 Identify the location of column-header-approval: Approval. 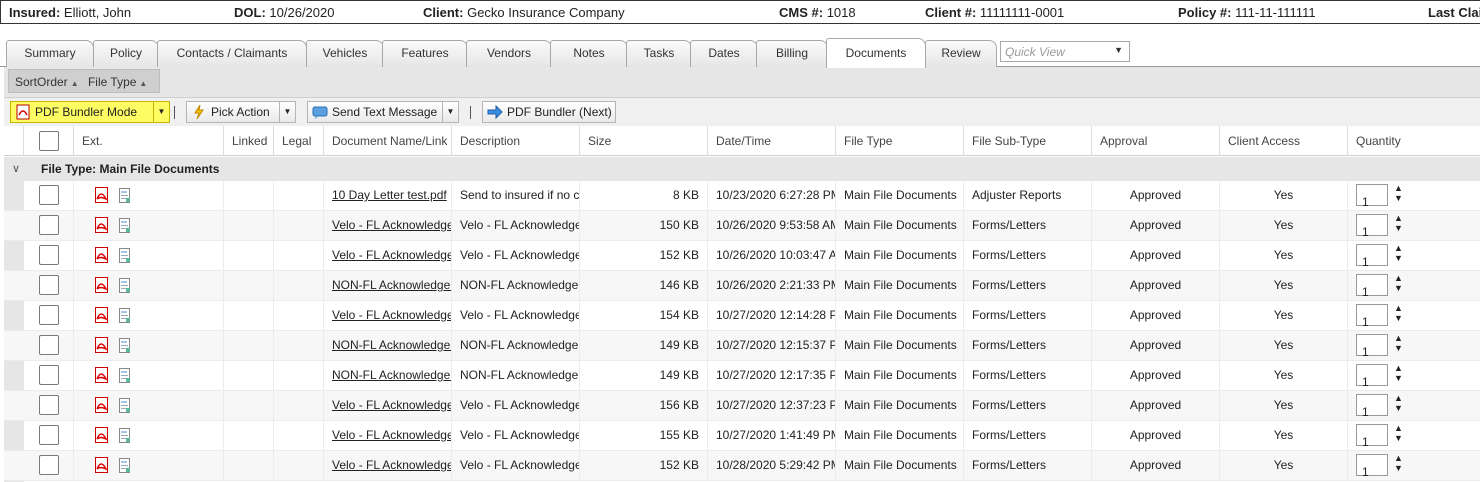
(1156, 141).